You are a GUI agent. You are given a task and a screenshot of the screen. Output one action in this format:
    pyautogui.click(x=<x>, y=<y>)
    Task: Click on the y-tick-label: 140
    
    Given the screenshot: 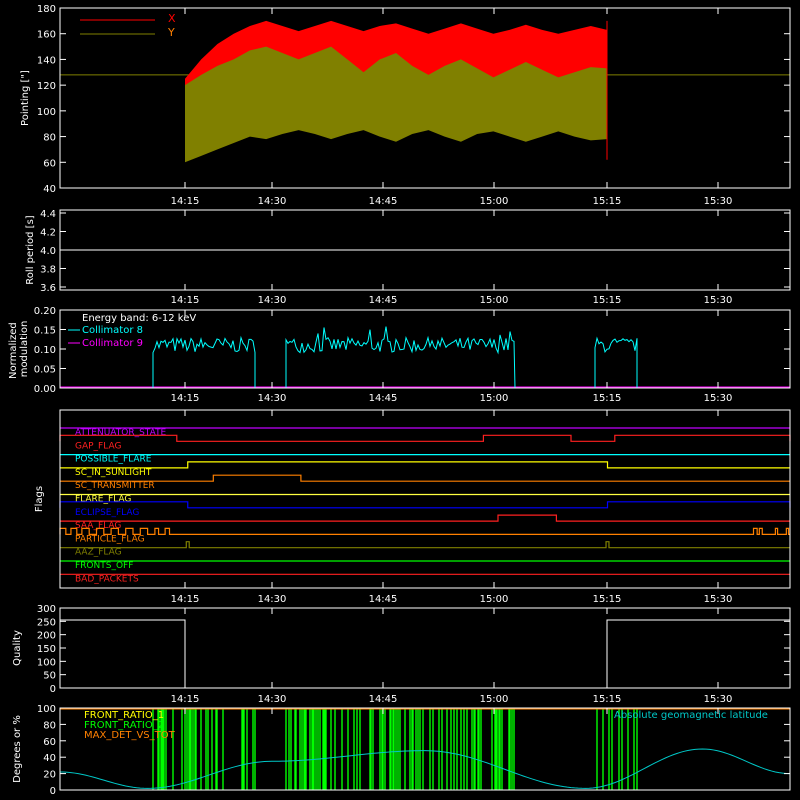 What is the action you would take?
    pyautogui.click(x=46, y=60)
    